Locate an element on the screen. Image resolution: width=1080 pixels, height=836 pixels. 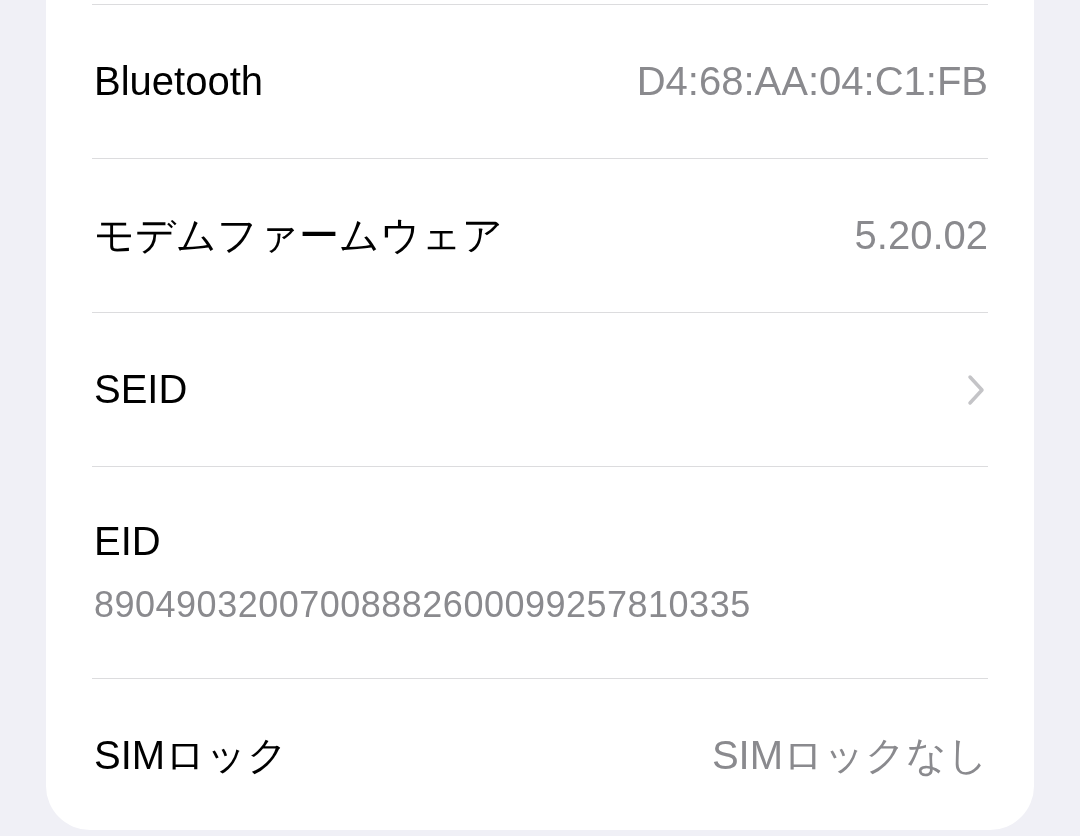
row-label: SIMロック is located at coordinates (191, 755).